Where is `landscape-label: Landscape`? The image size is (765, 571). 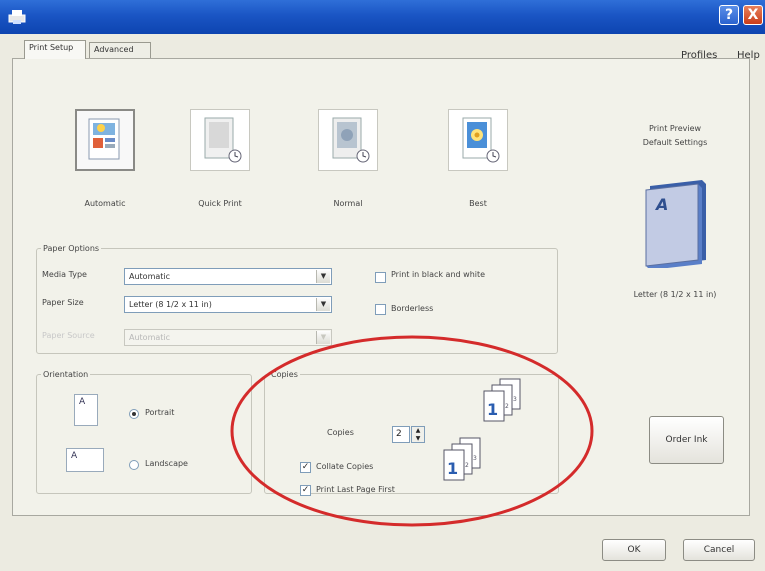 landscape-label: Landscape is located at coordinates (166, 463).